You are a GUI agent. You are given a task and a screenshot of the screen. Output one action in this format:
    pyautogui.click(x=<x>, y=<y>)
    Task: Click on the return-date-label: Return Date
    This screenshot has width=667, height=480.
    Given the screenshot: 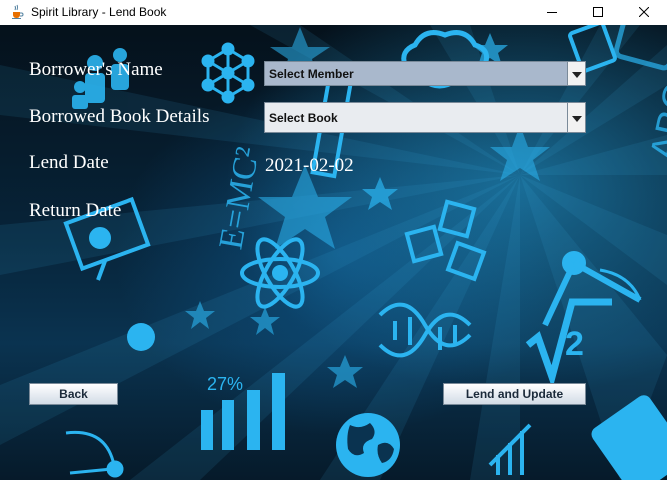 What is the action you would take?
    pyautogui.click(x=75, y=210)
    